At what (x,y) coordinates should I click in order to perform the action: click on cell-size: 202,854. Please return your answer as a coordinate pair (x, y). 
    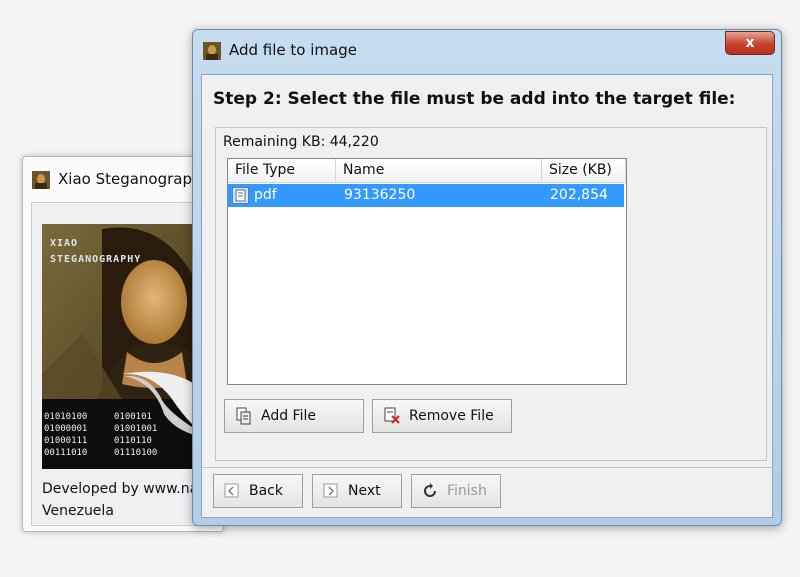
    Looking at the image, I should click on (579, 195).